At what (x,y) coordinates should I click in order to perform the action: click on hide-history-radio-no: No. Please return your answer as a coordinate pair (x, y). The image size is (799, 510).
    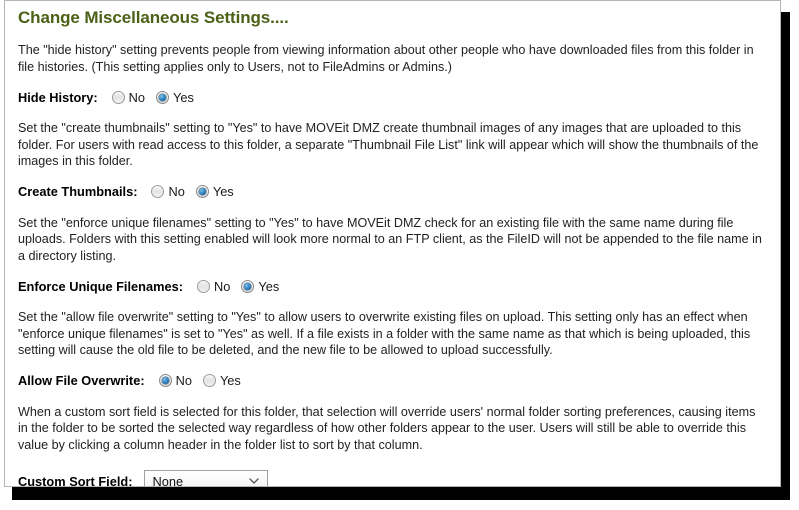
    Looking at the image, I should click on (128, 97).